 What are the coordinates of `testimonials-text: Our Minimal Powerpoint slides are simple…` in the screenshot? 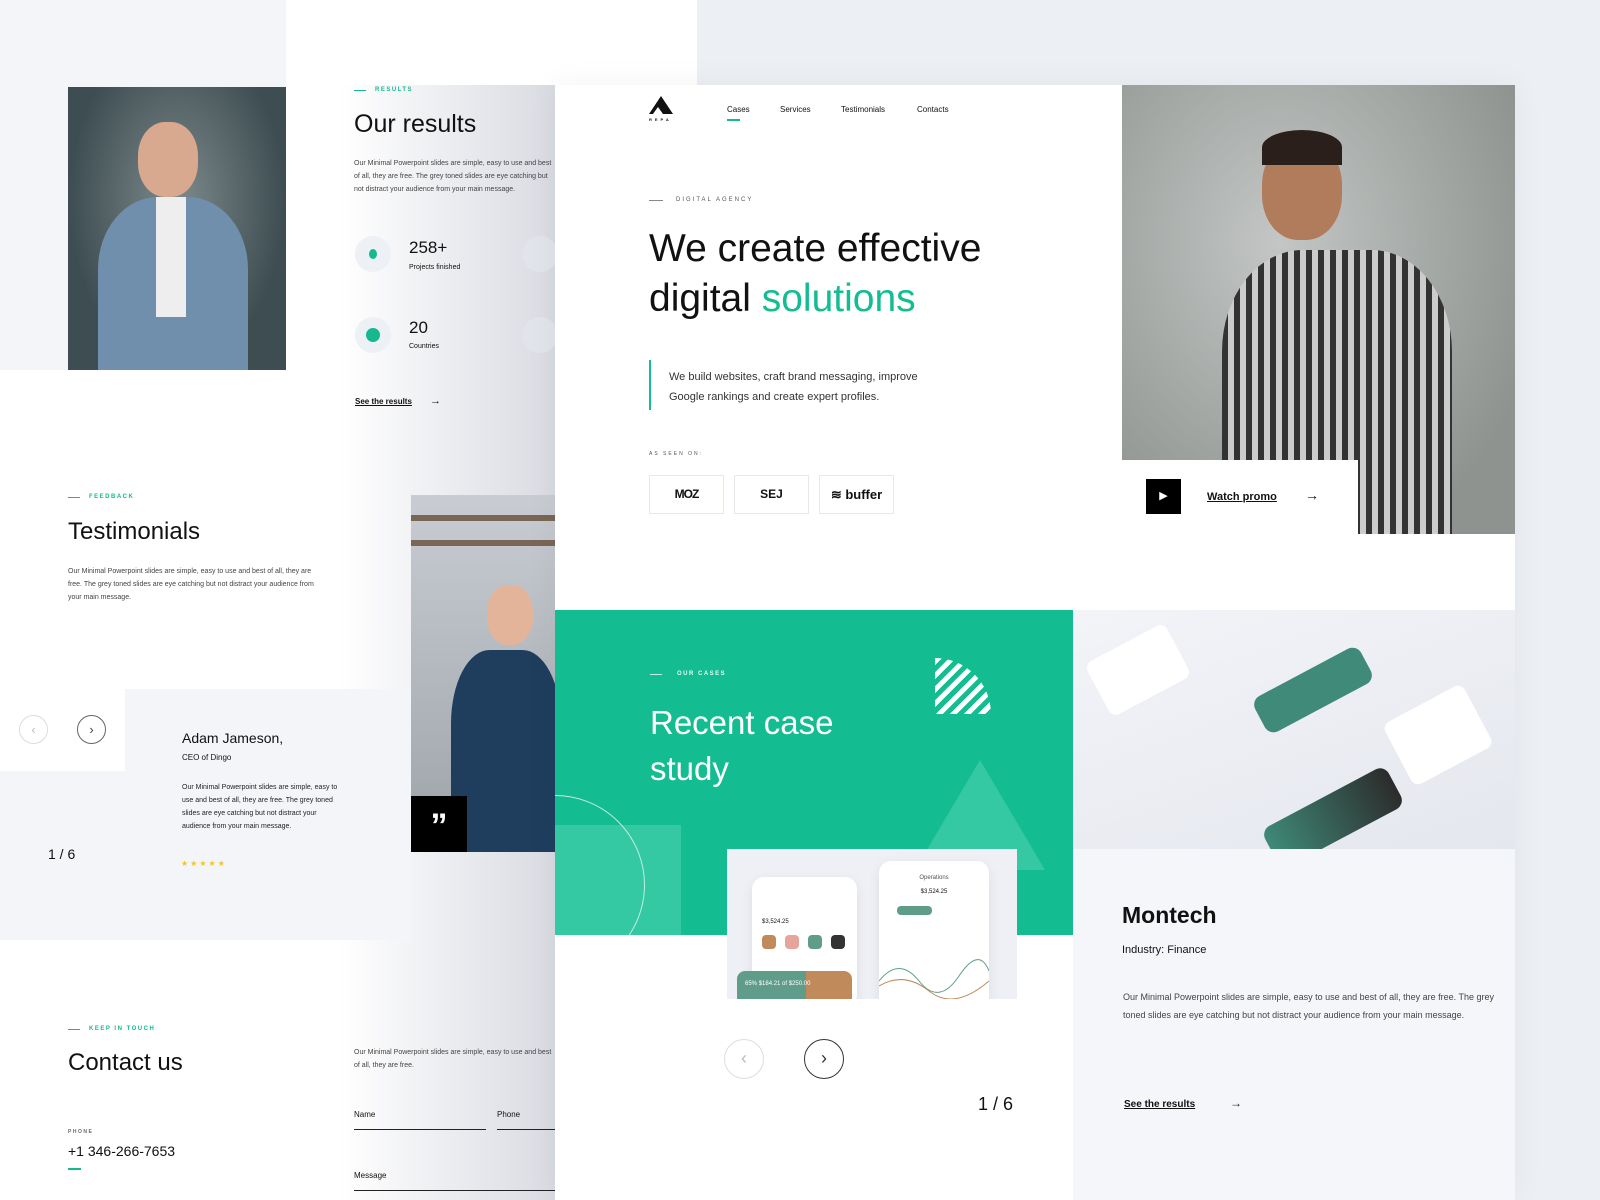 It's located at (191, 584).